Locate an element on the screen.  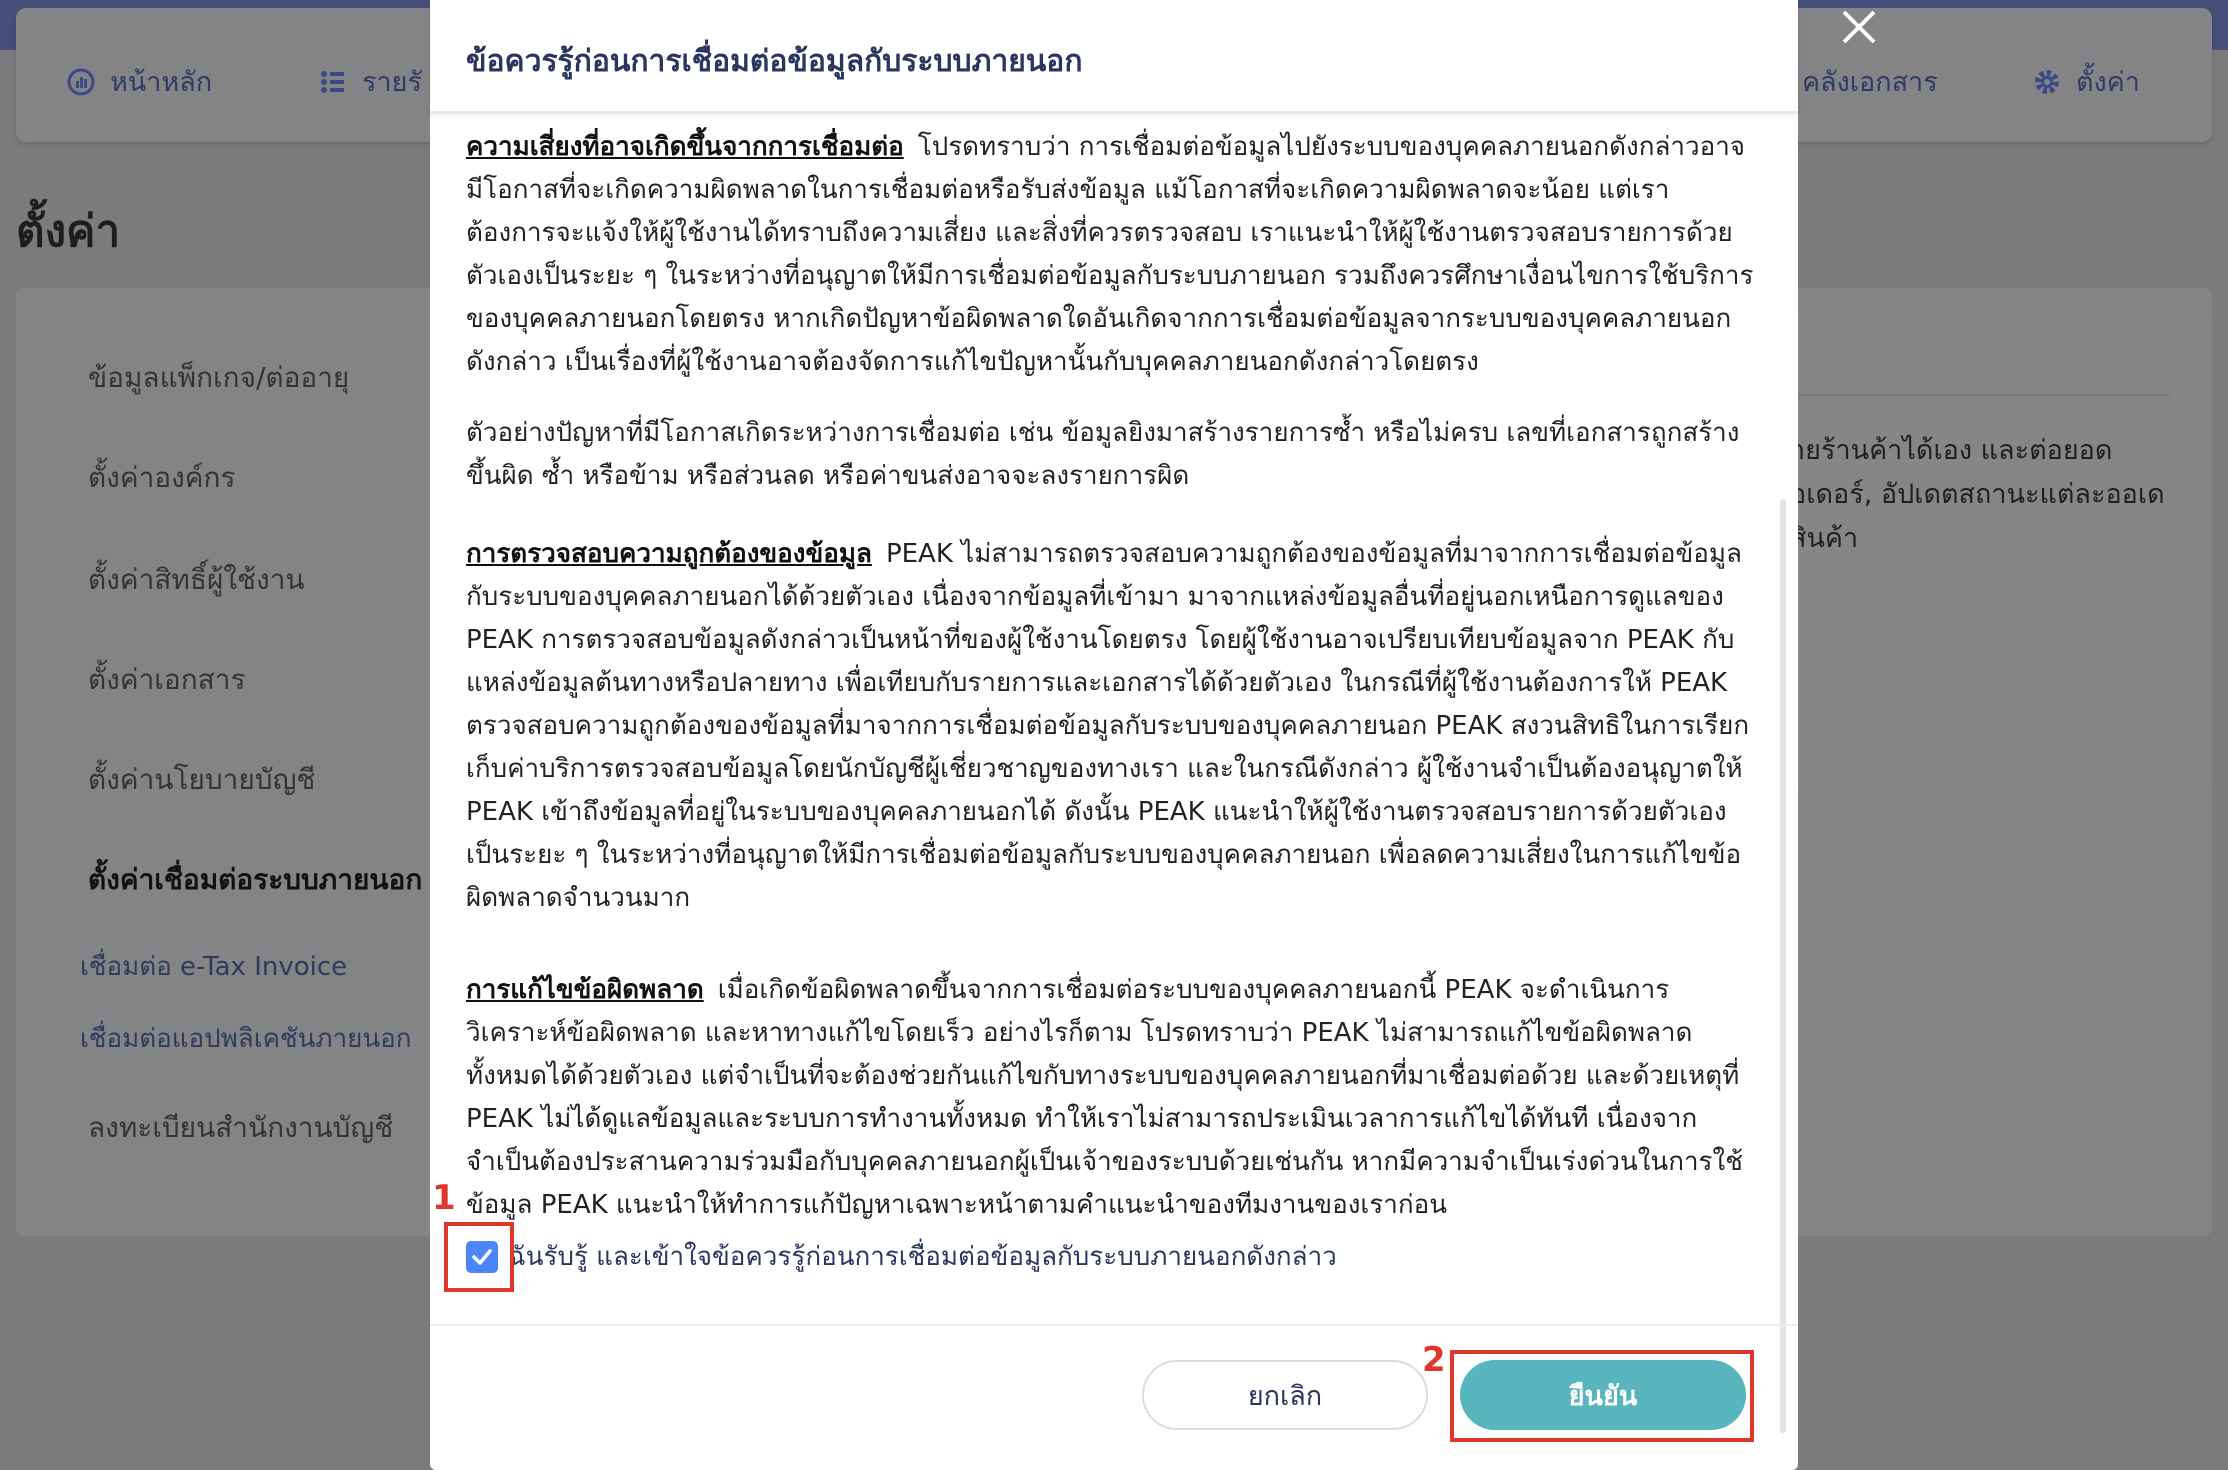
content-divider is located at coordinates (1965, 395).